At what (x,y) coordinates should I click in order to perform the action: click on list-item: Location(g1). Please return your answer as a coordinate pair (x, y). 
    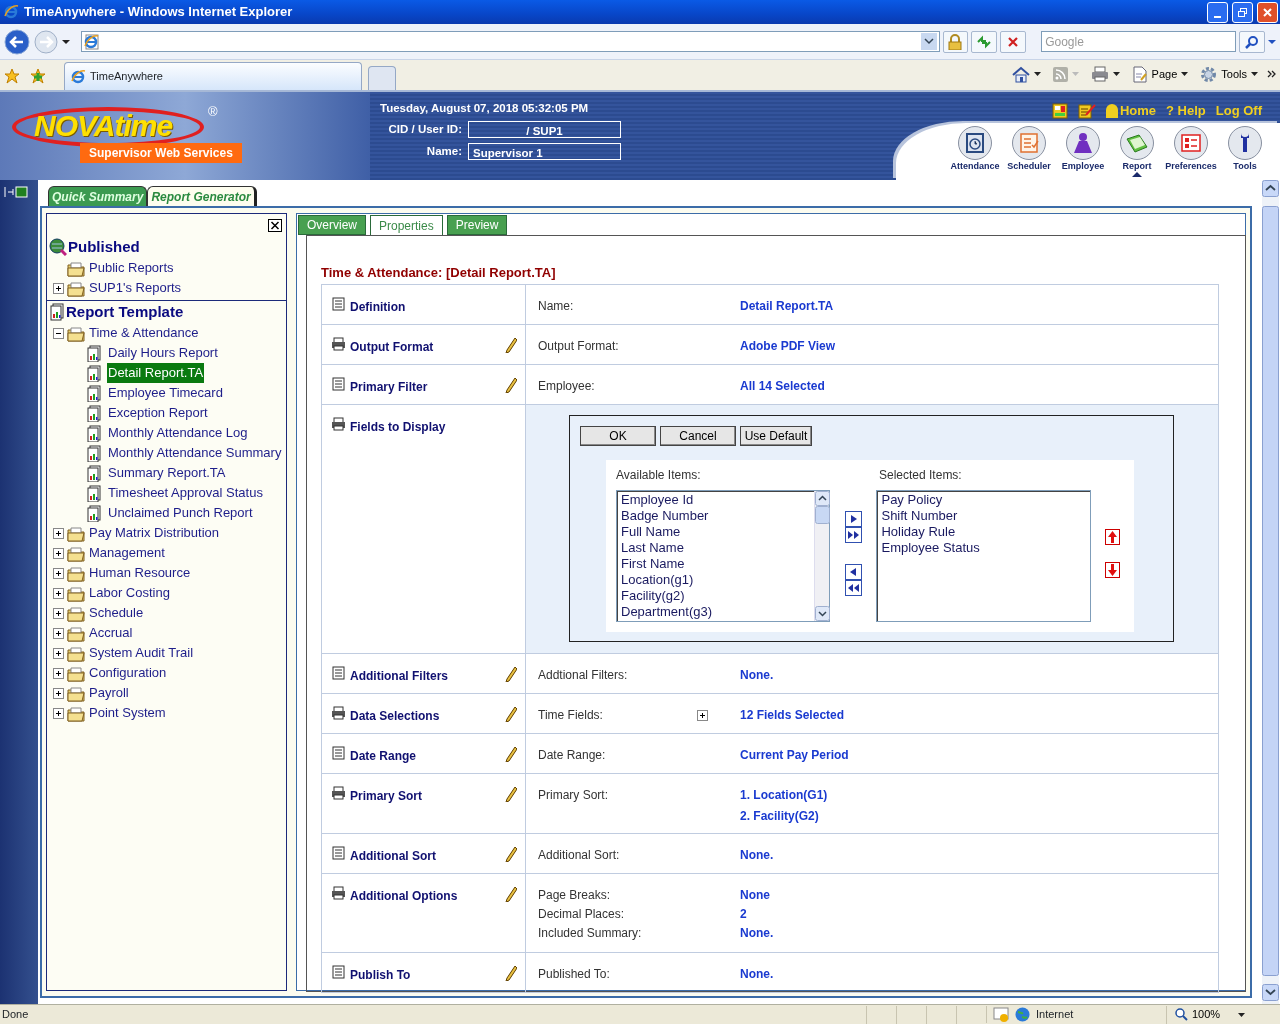
    Looking at the image, I should click on (716, 580).